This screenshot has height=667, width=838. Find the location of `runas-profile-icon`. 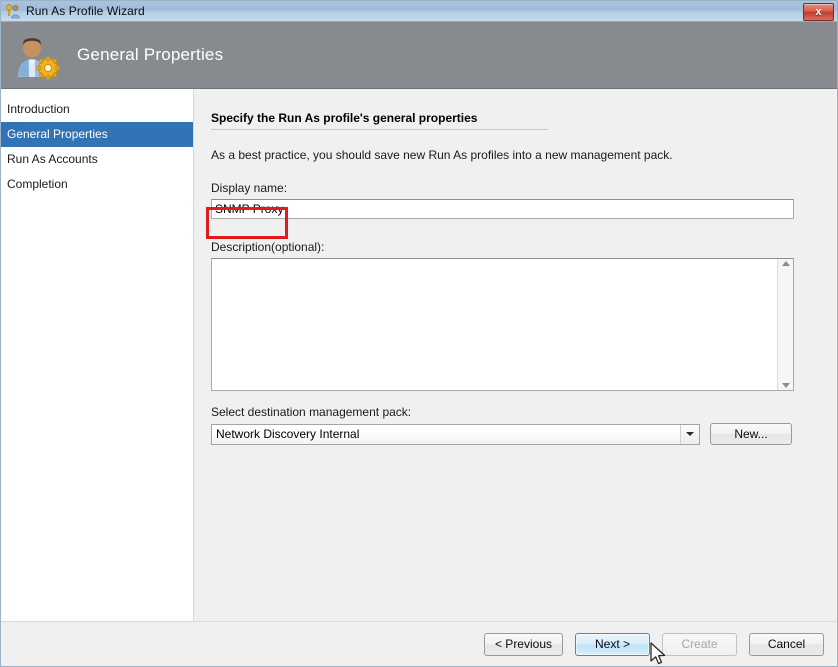

runas-profile-icon is located at coordinates (13, 11).